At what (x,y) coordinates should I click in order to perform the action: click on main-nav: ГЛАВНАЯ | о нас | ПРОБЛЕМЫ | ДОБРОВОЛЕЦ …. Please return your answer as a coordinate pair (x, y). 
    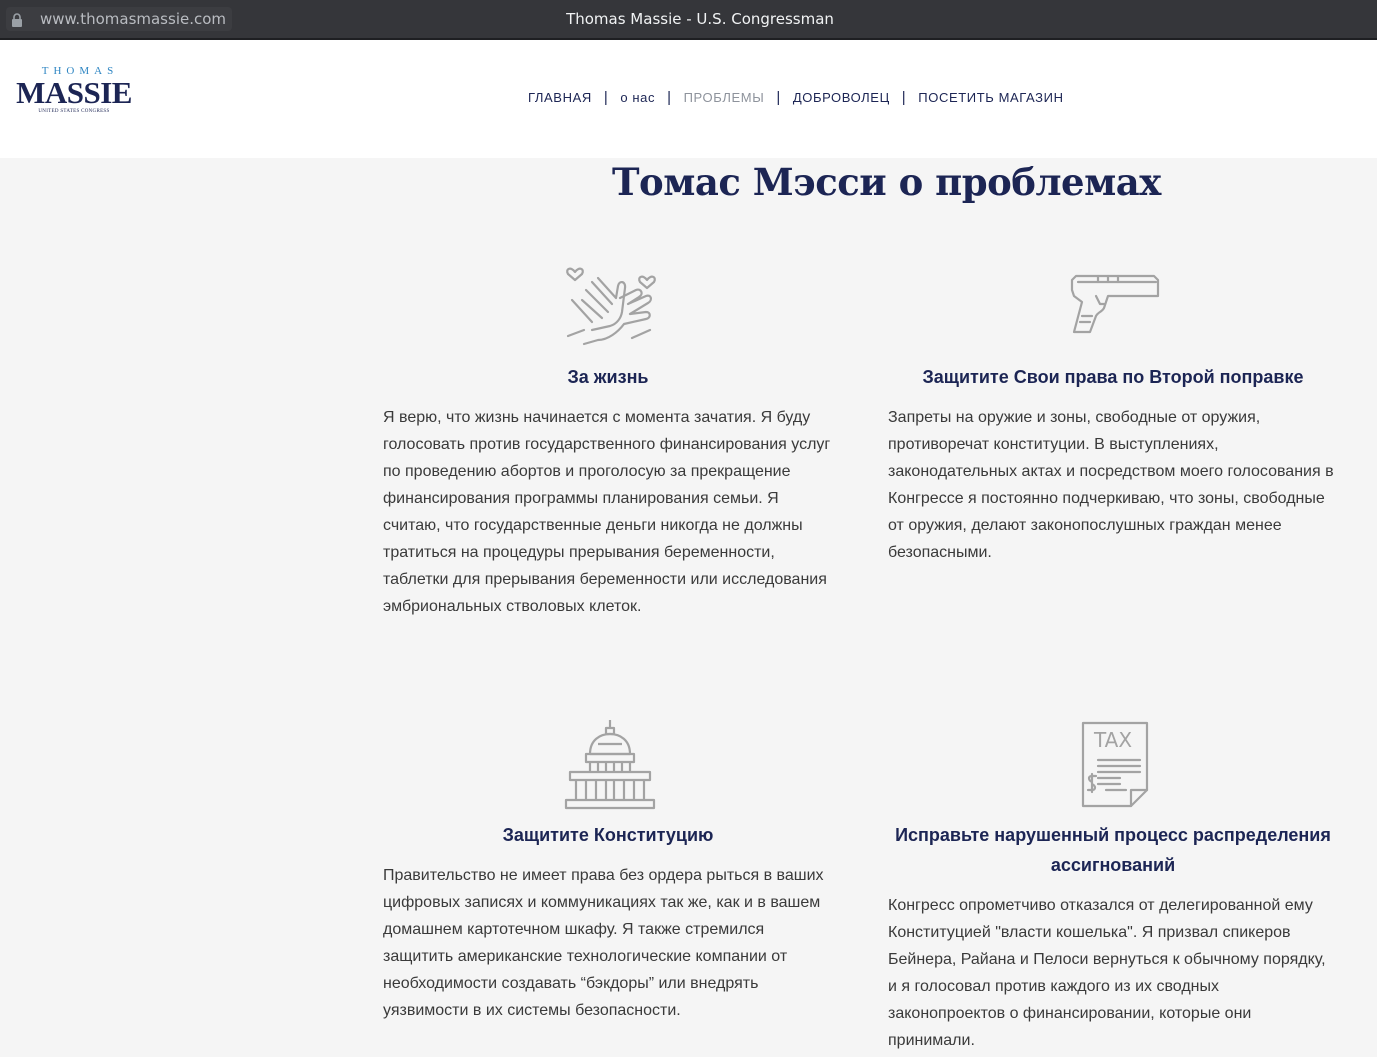
    Looking at the image, I should click on (796, 97).